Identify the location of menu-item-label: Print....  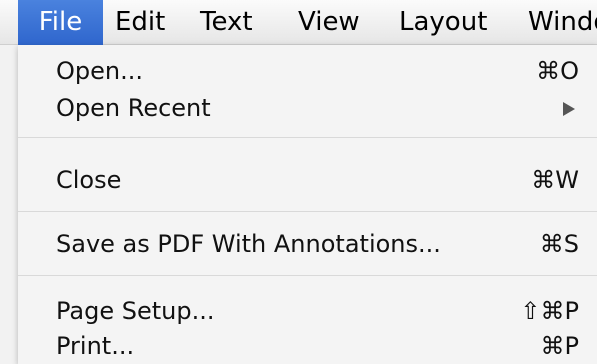
(95, 346).